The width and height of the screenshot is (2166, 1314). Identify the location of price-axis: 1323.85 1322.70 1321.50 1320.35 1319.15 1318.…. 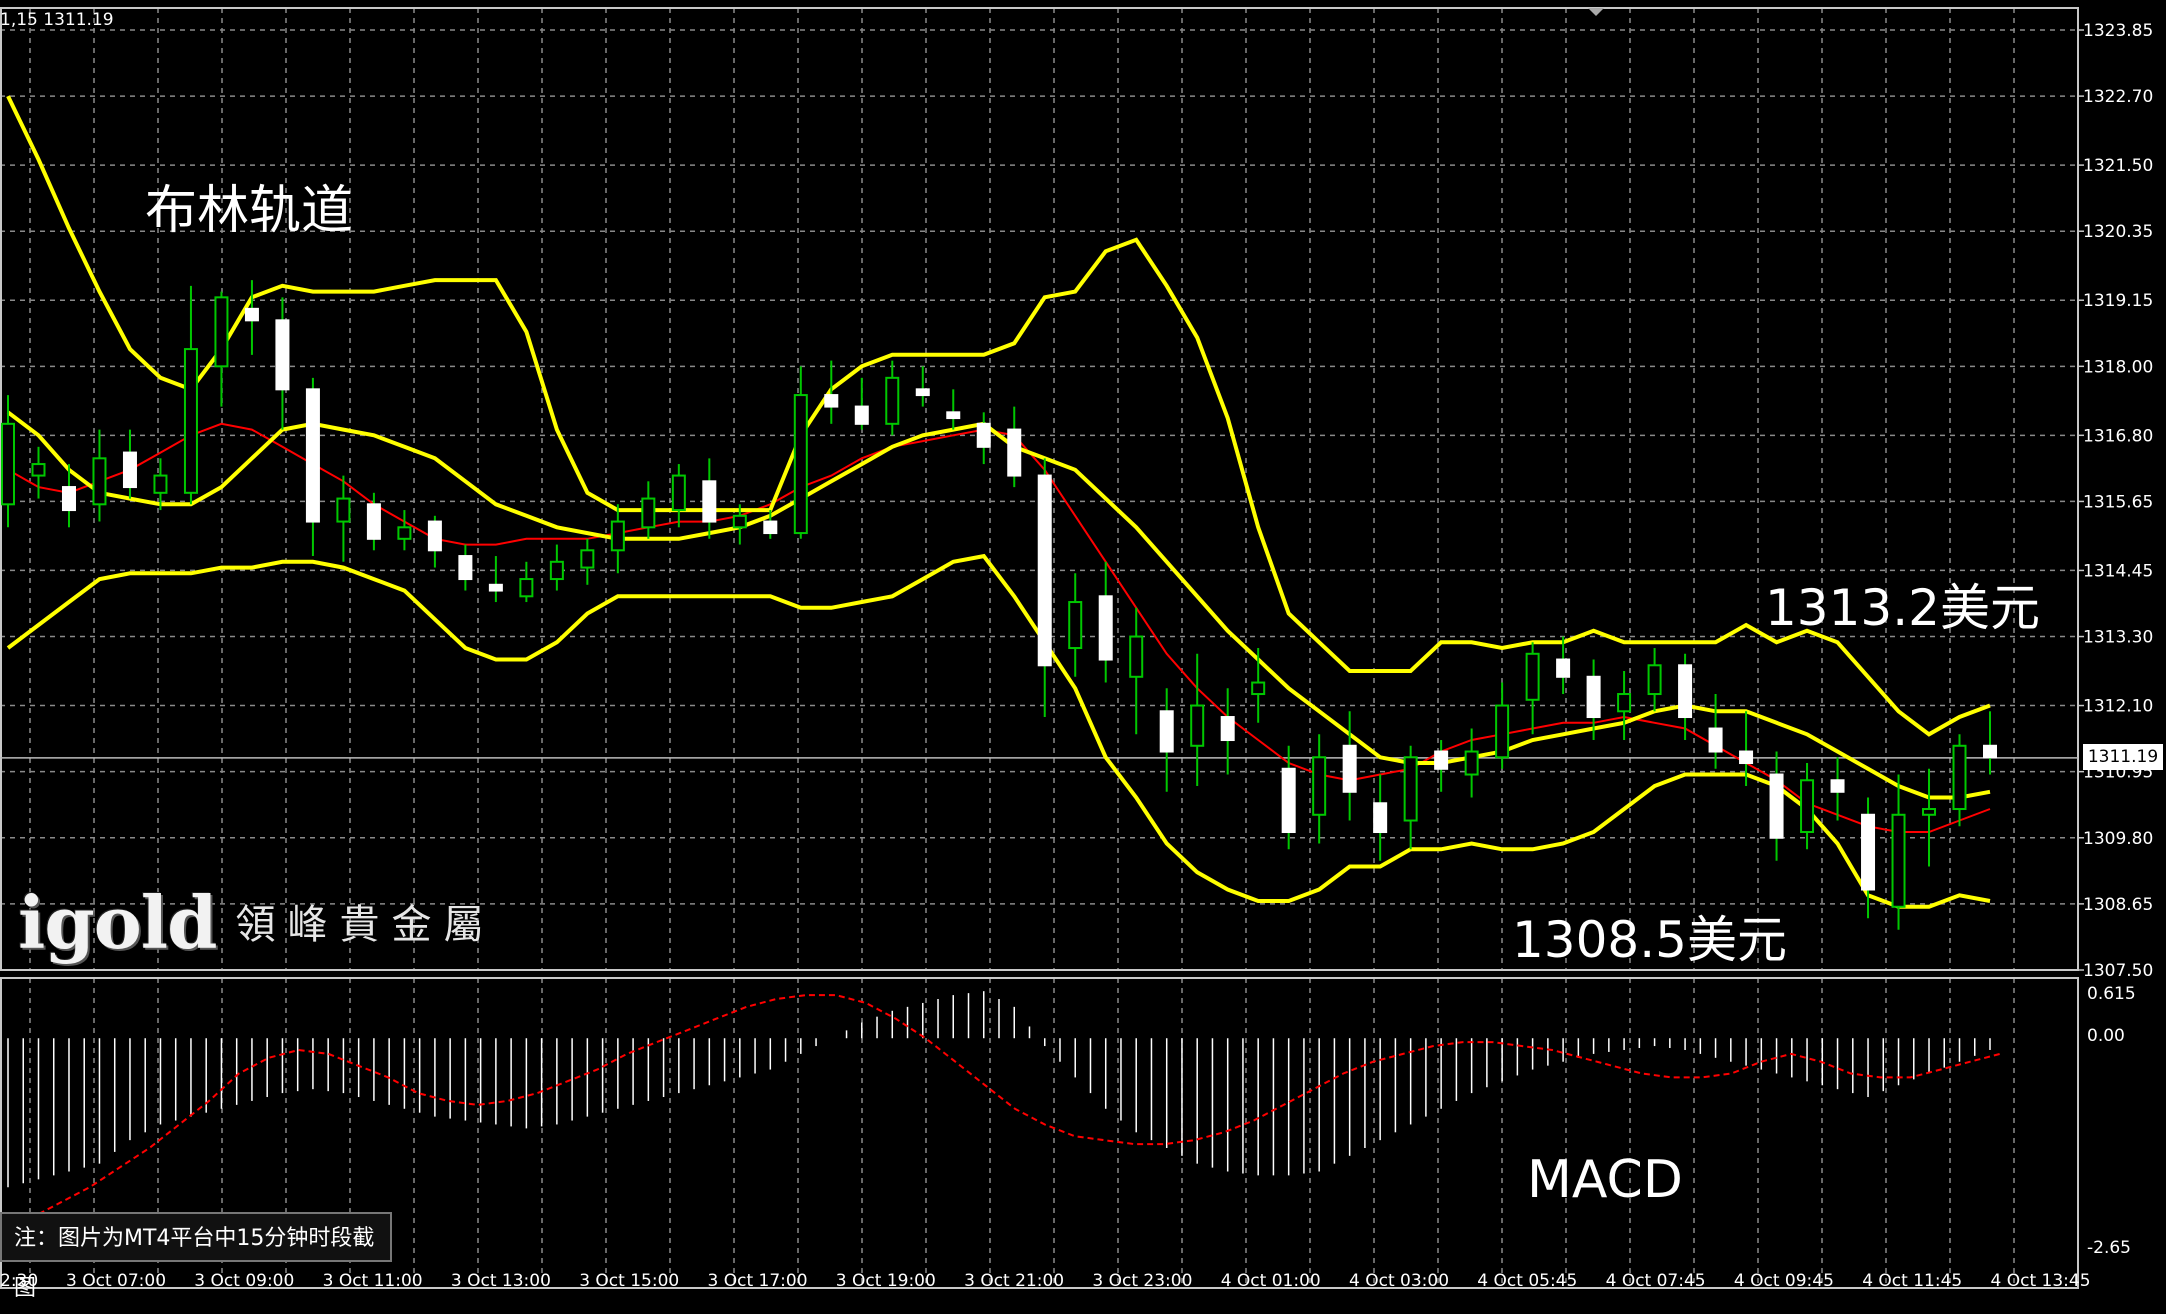
(2115, 639).